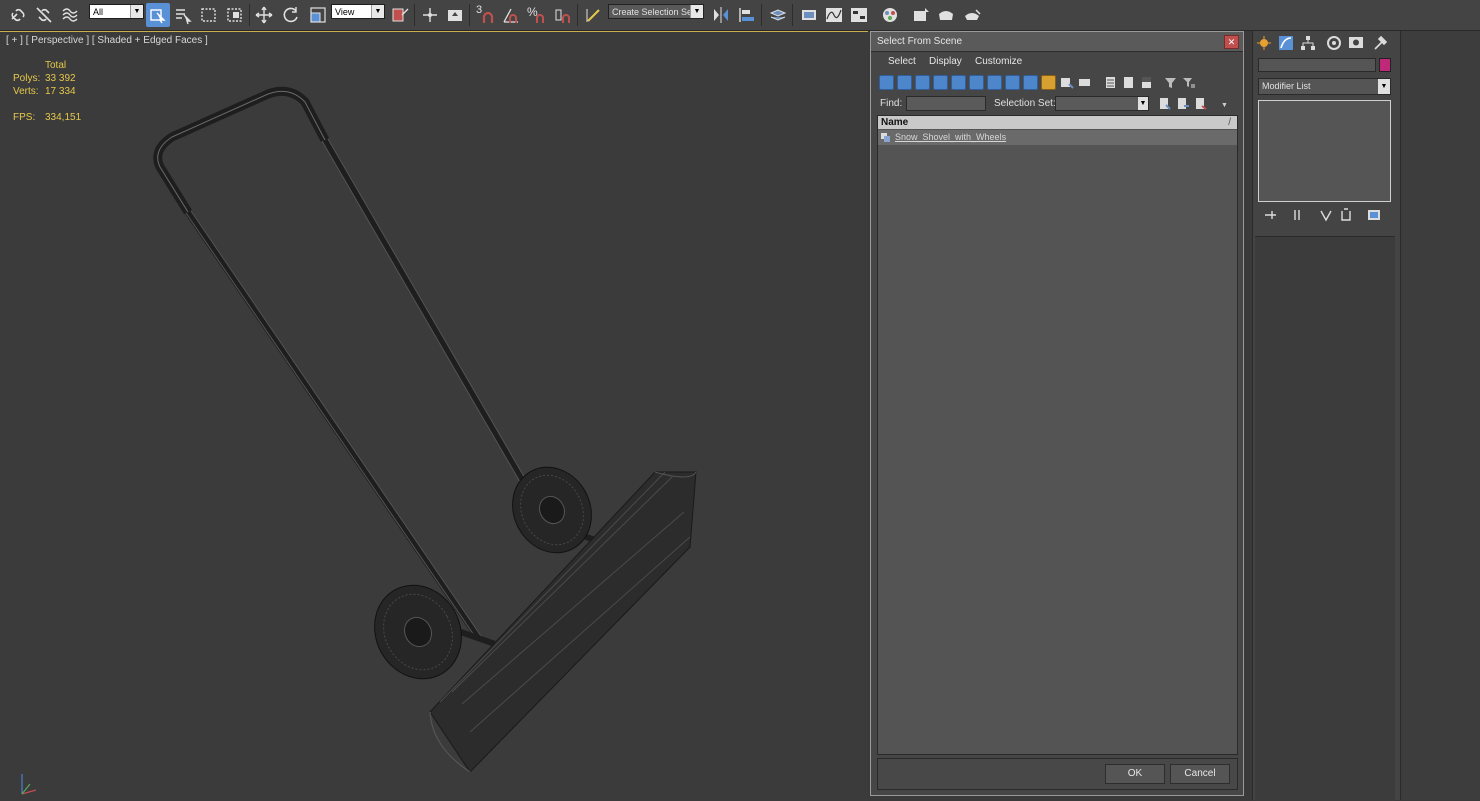 The width and height of the screenshot is (1480, 801). What do you see at coordinates (895, 122) in the screenshot?
I see `column-name-label: Name` at bounding box center [895, 122].